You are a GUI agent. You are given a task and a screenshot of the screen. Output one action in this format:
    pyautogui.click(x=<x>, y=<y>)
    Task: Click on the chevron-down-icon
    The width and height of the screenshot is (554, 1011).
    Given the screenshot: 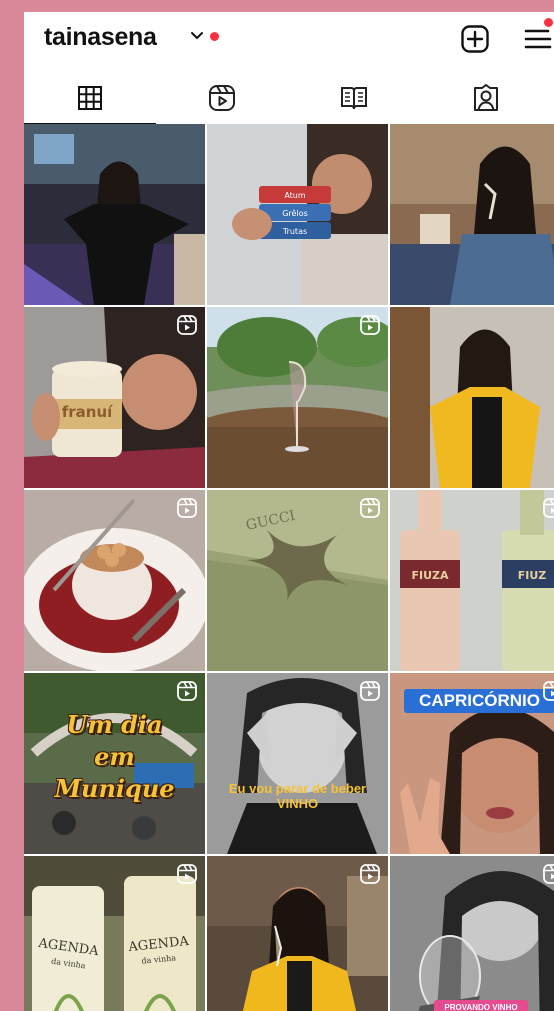 What is the action you would take?
    pyautogui.click(x=197, y=36)
    